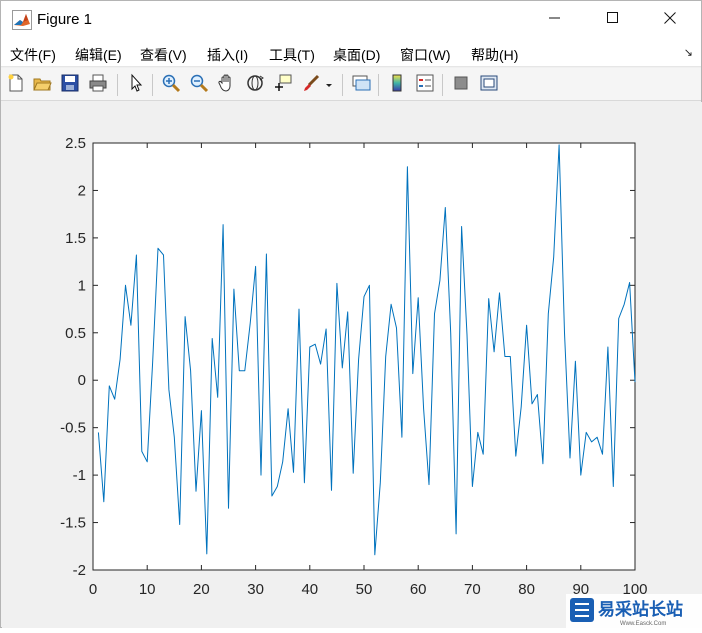  I want to click on pan-button, so click(227, 85).